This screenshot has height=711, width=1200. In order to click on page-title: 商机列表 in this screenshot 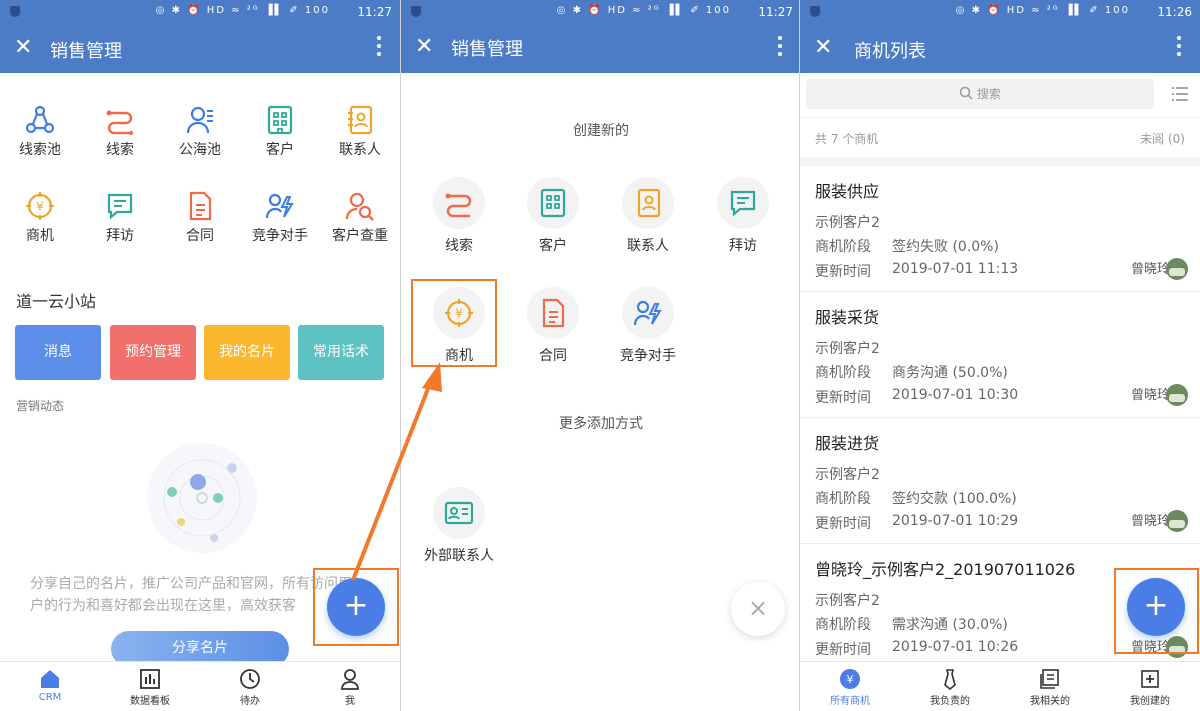, I will do `click(890, 51)`.